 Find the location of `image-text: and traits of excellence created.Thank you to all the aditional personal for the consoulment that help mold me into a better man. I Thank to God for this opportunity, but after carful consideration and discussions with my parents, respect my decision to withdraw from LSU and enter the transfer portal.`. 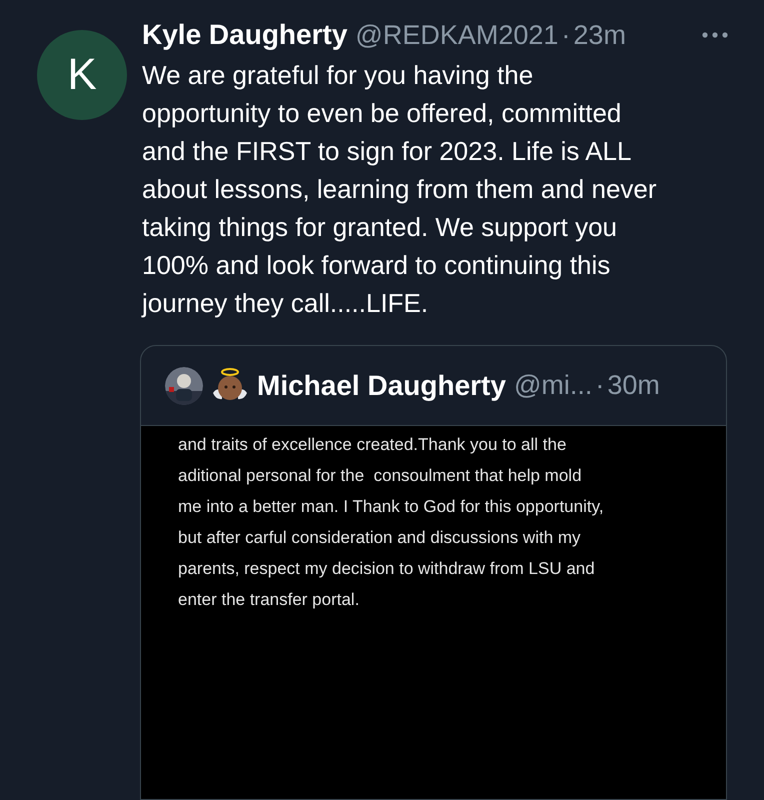

image-text: and traits of excellence created.Thank you to all the aditional personal for the consoulment that help mold me into a better man. I Thank to God for this opportunity, but after carful consideration and discussions with my parents, respect my decision to withdraw from LSU and enter the transfer portal. is located at coordinates (391, 522).